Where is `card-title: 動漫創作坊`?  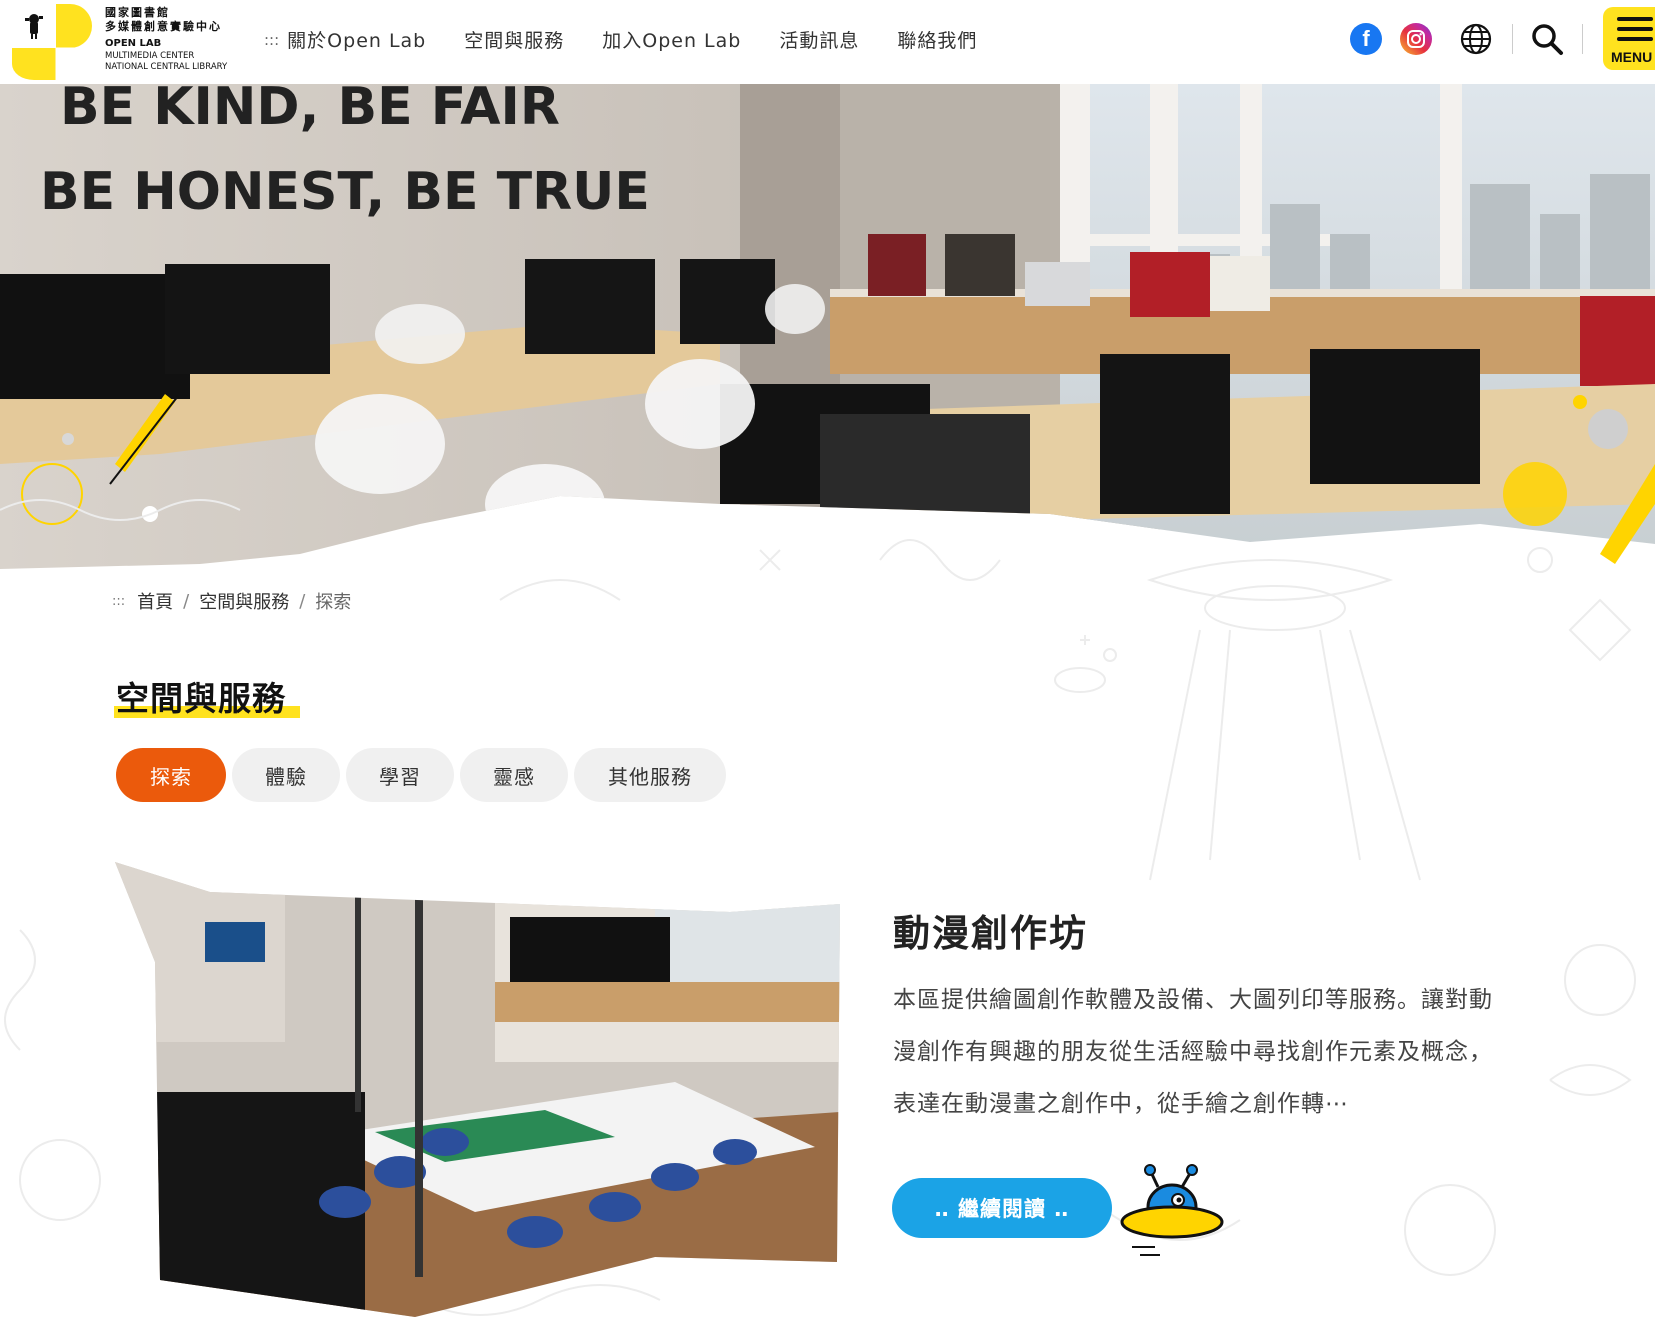
card-title: 動漫創作坊 is located at coordinates (990, 930).